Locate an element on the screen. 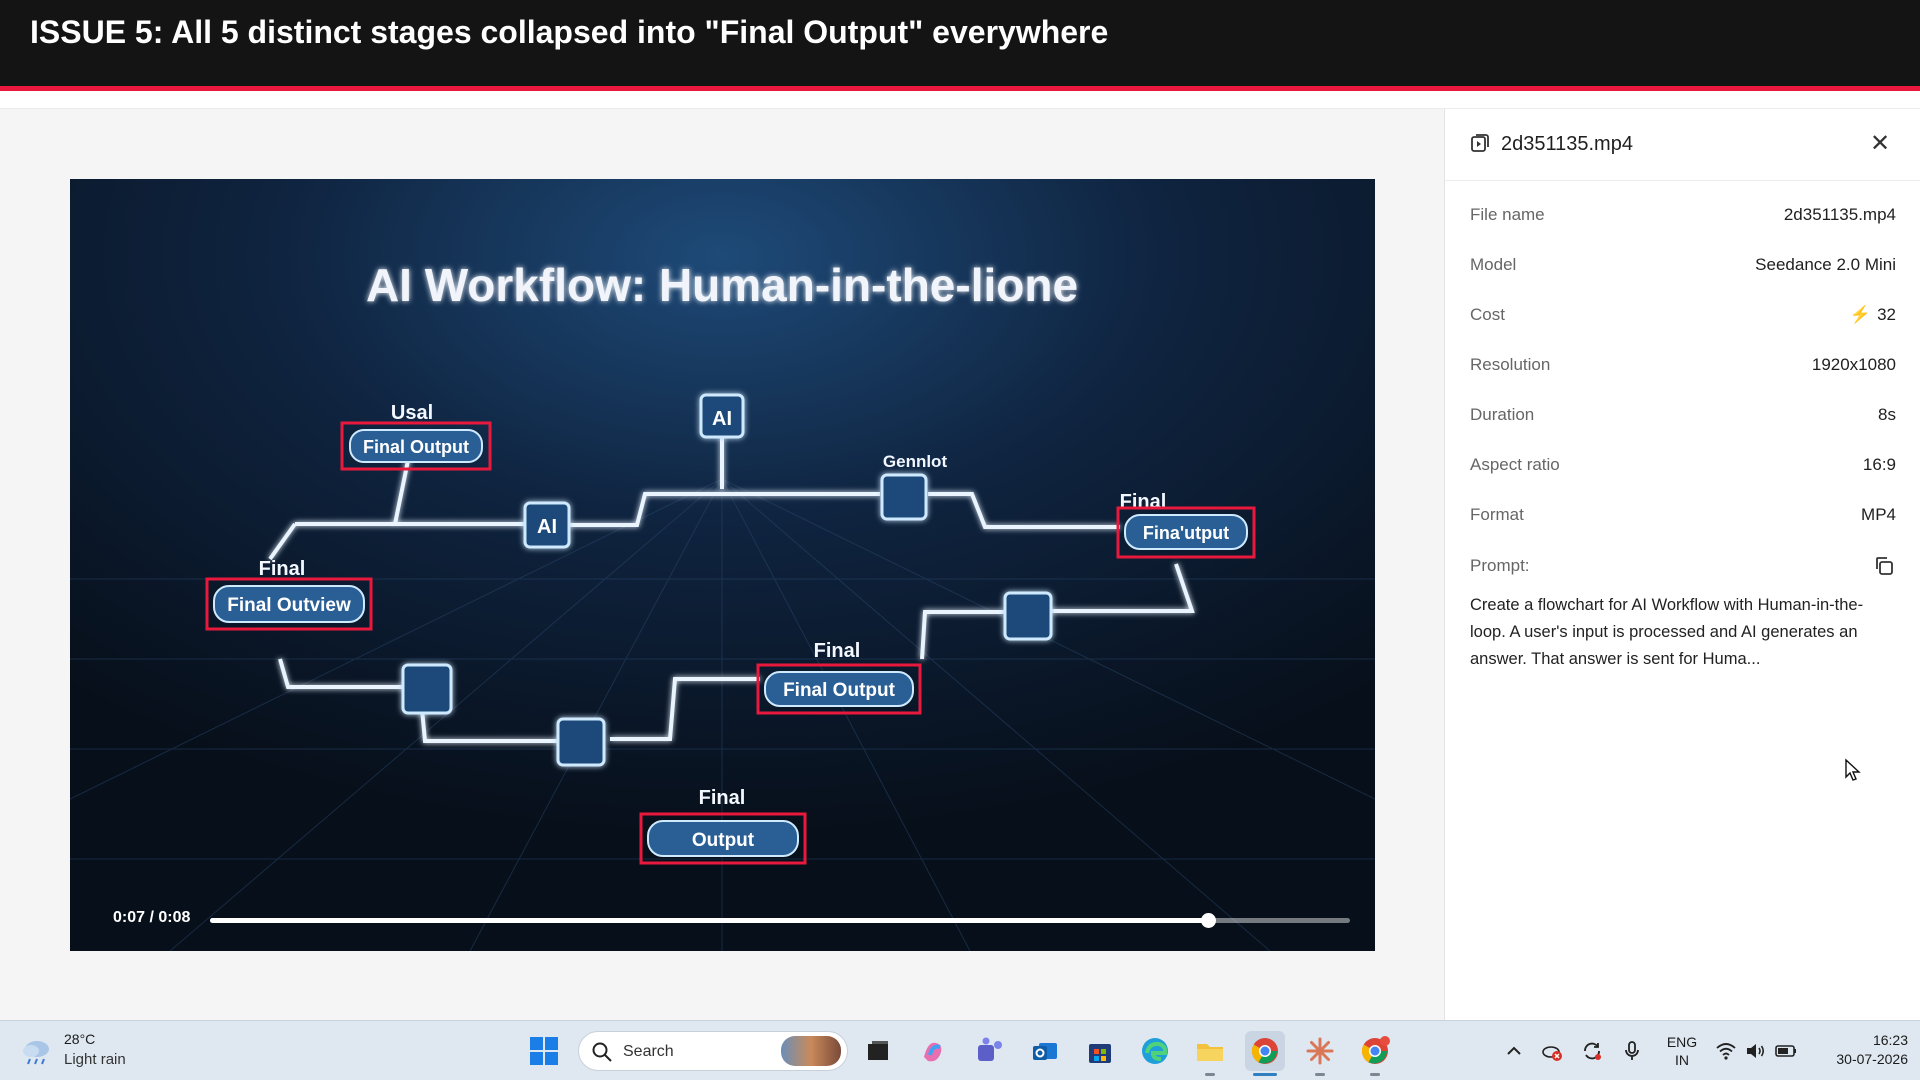 This screenshot has height=1080, width=1920. claude-icon is located at coordinates (1320, 1051).